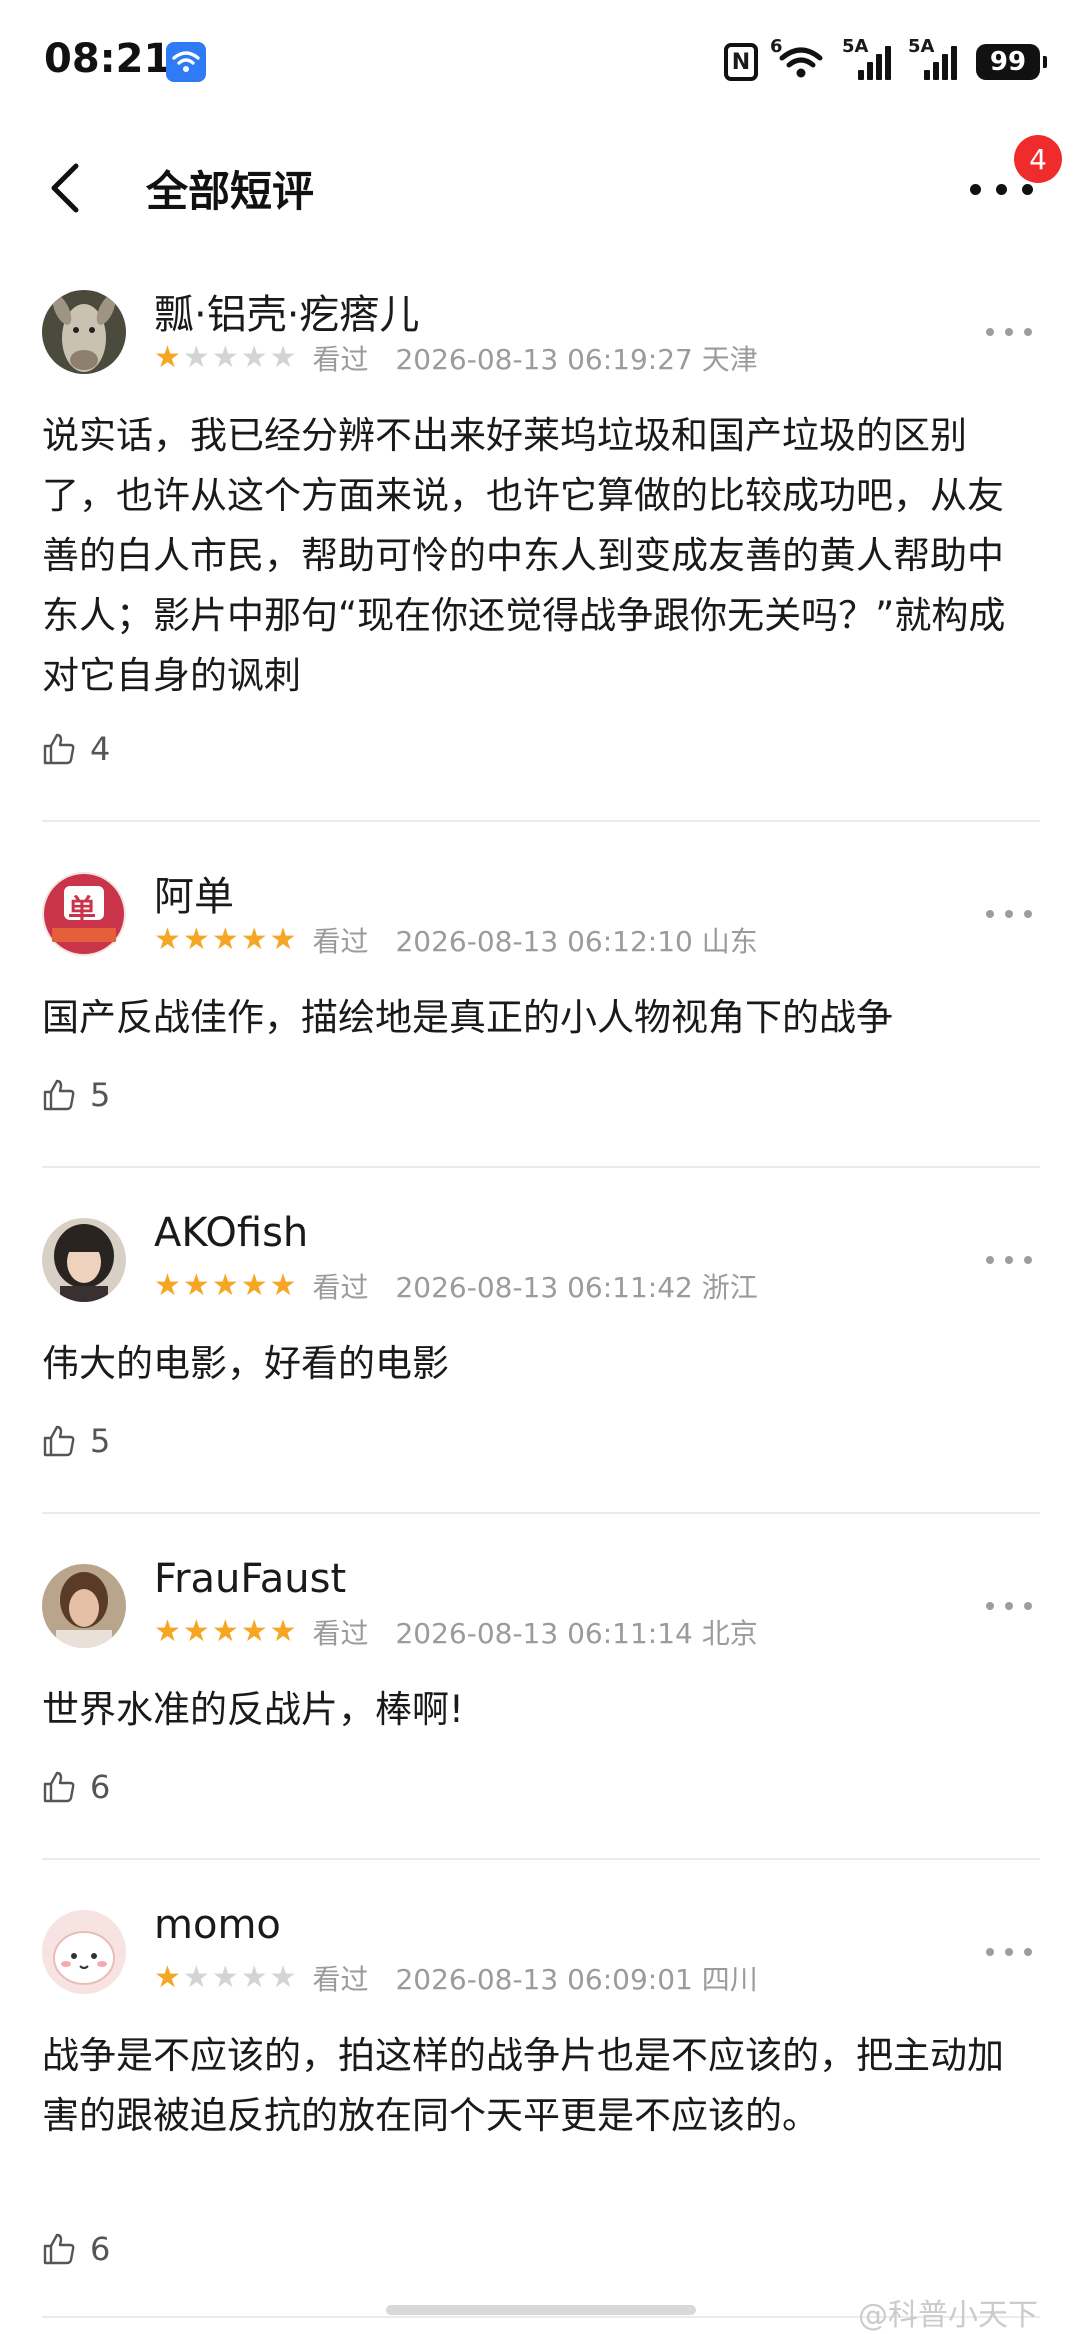 This screenshot has height=2334, width=1080. I want to click on review-content: 世界水准的反战片，棒啊!, so click(253, 1709).